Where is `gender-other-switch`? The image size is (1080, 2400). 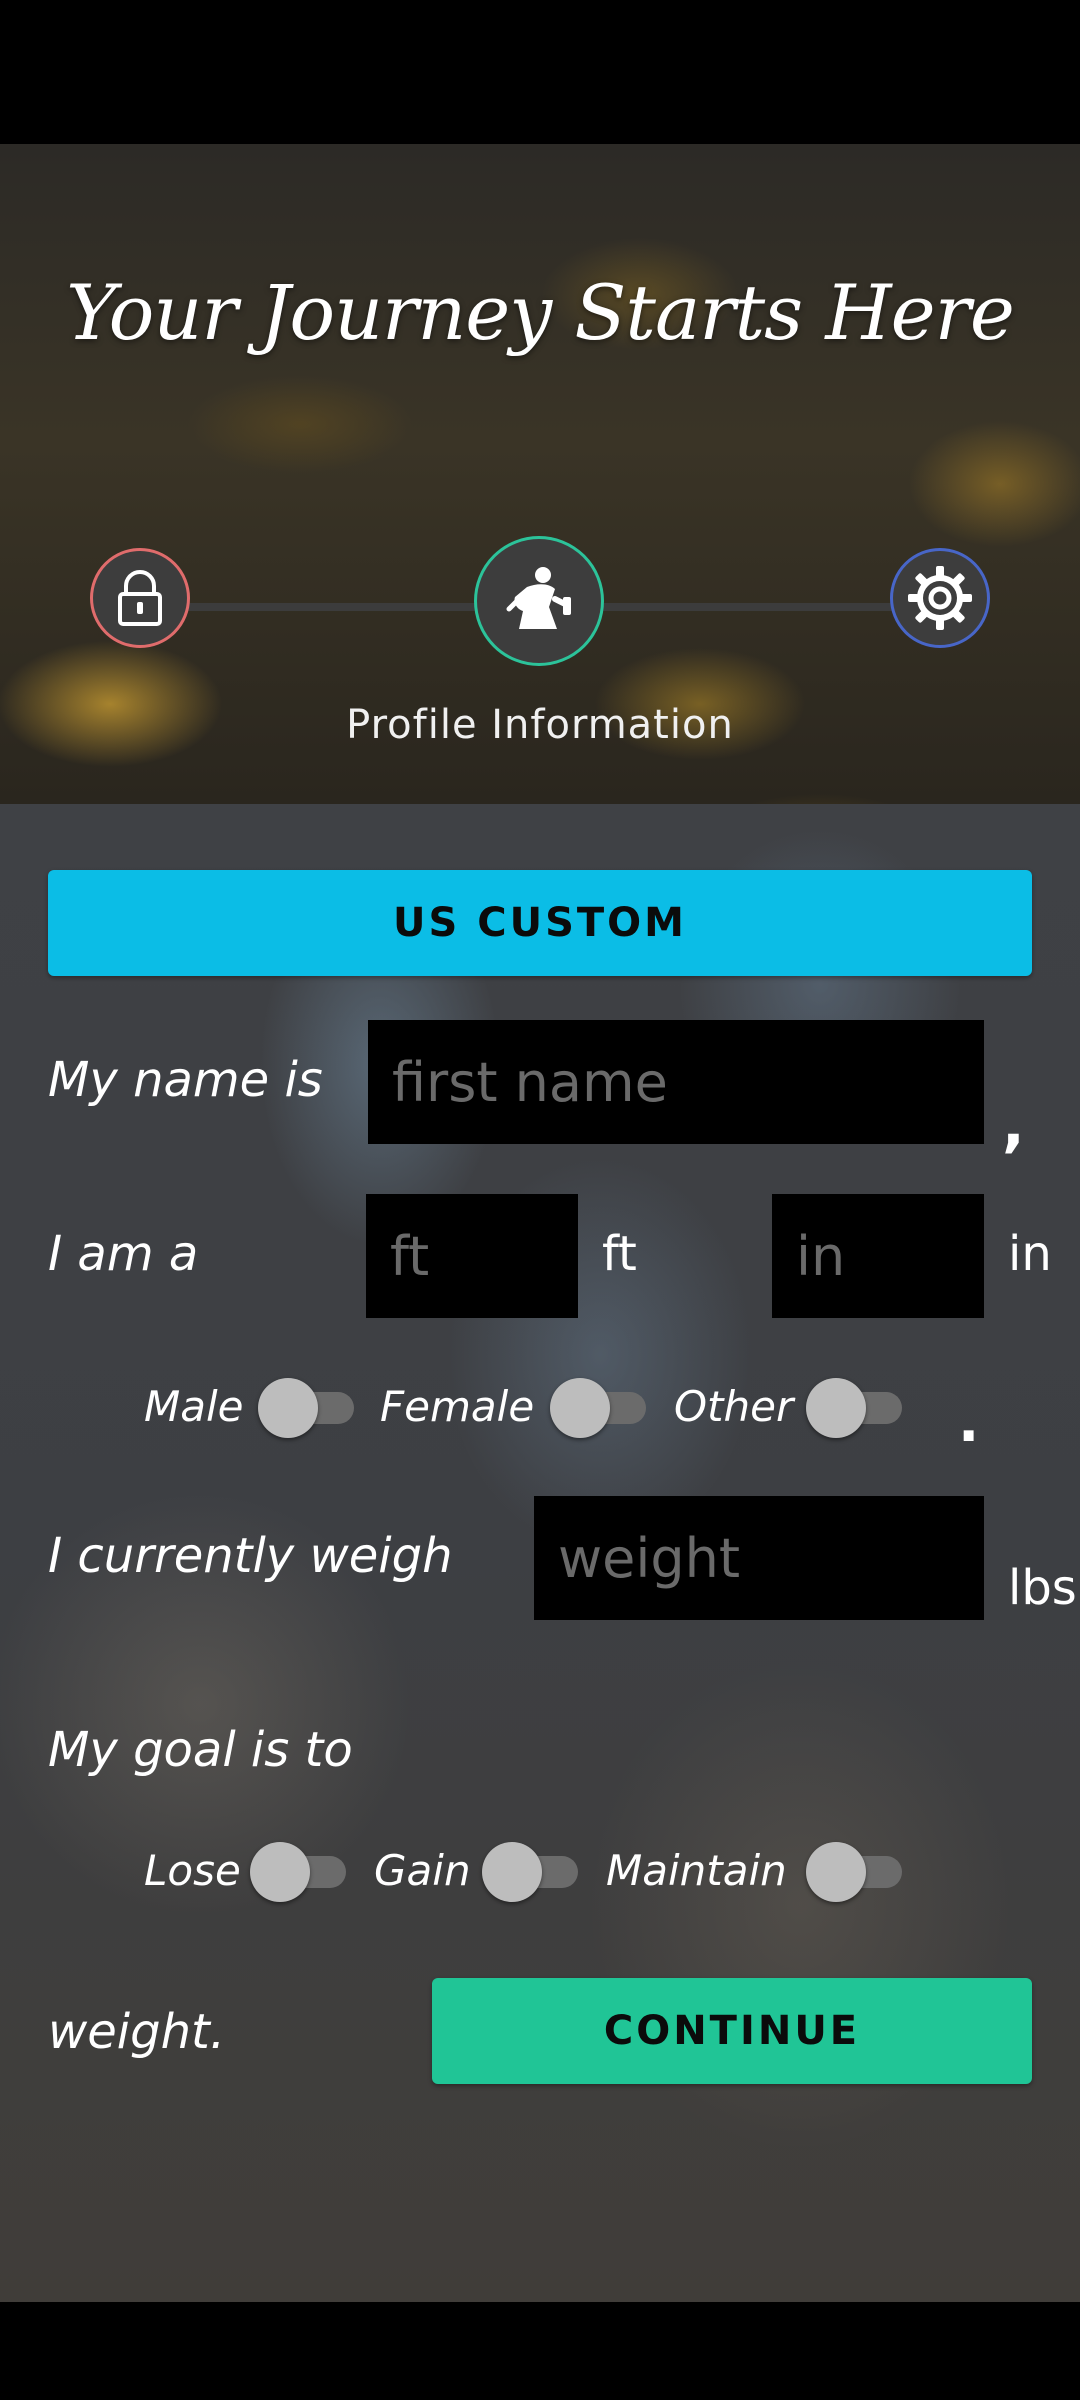 gender-other-switch is located at coordinates (856, 1408).